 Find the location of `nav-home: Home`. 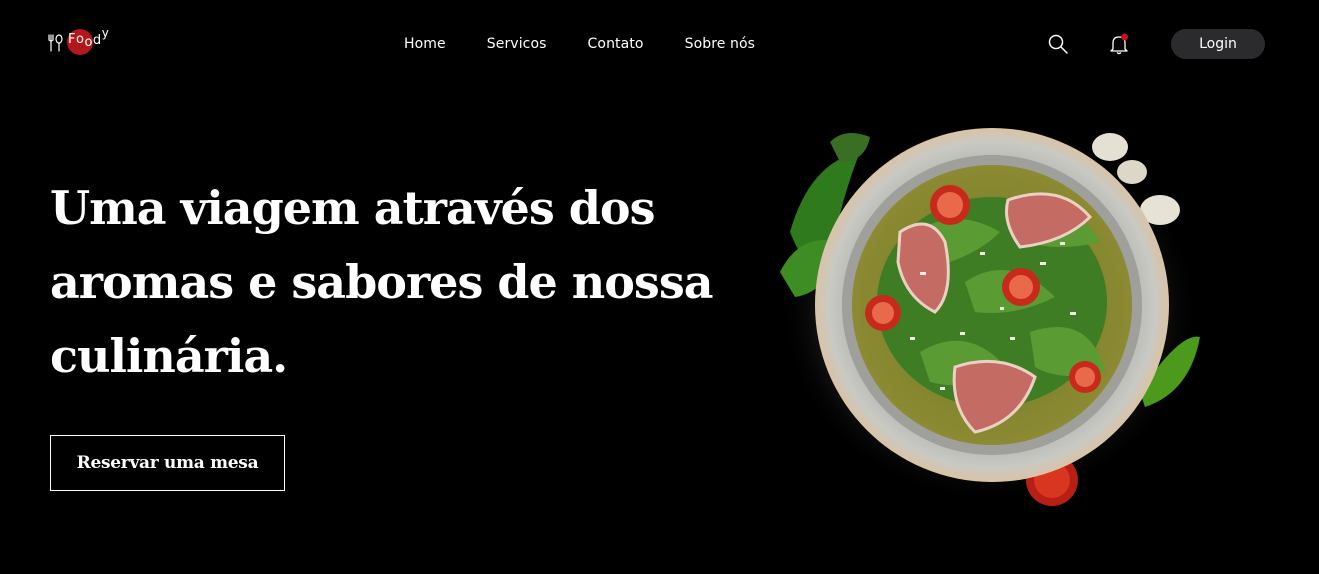

nav-home: Home is located at coordinates (425, 44).